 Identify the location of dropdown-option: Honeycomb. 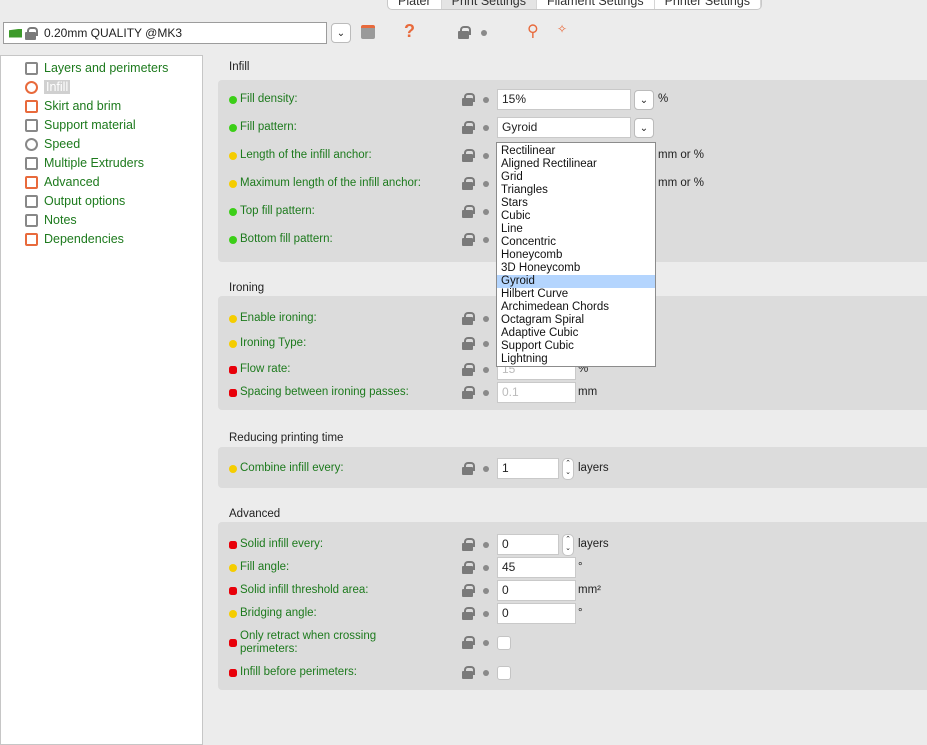
(576, 255).